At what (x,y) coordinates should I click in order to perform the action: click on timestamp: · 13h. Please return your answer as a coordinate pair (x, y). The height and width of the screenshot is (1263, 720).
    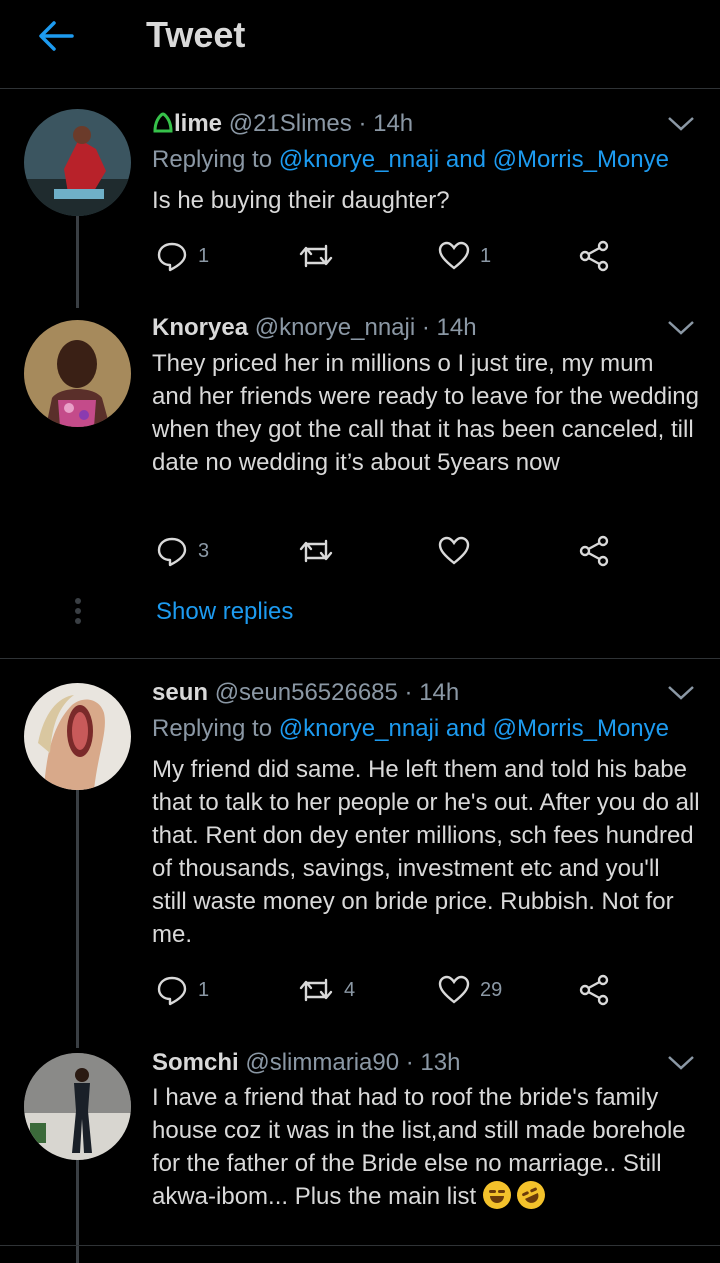
    Looking at the image, I should click on (433, 1062).